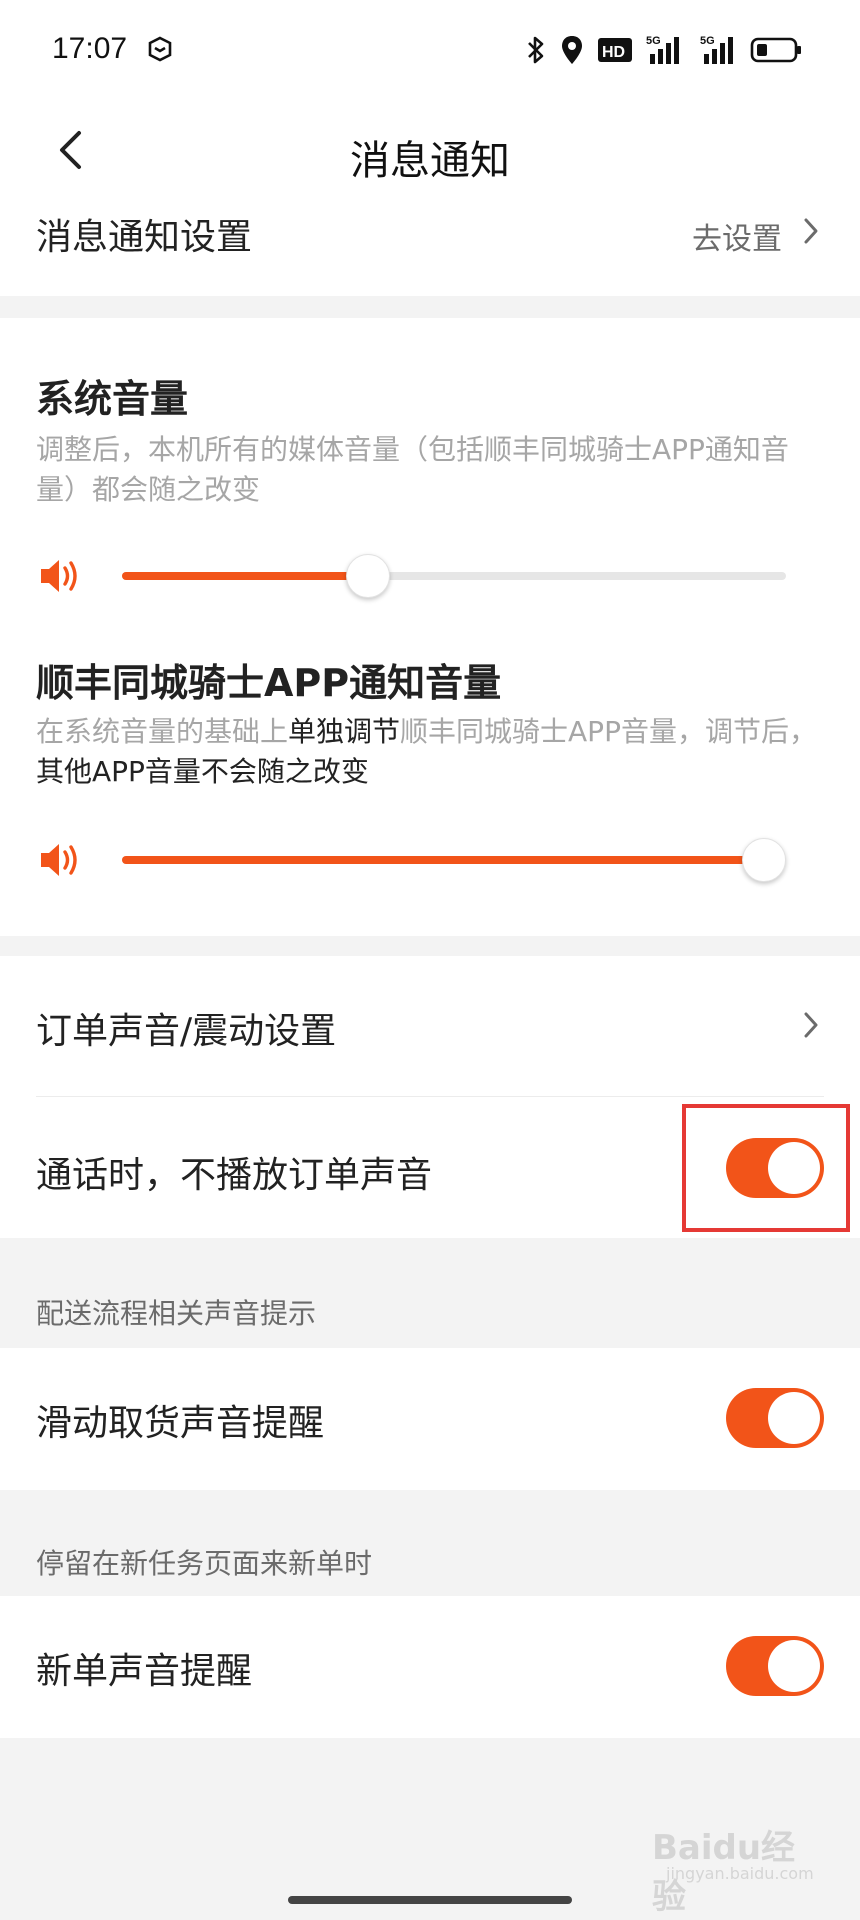 This screenshot has width=860, height=1920. What do you see at coordinates (112, 399) in the screenshot?
I see `system-volume-title: 系统音量` at bounding box center [112, 399].